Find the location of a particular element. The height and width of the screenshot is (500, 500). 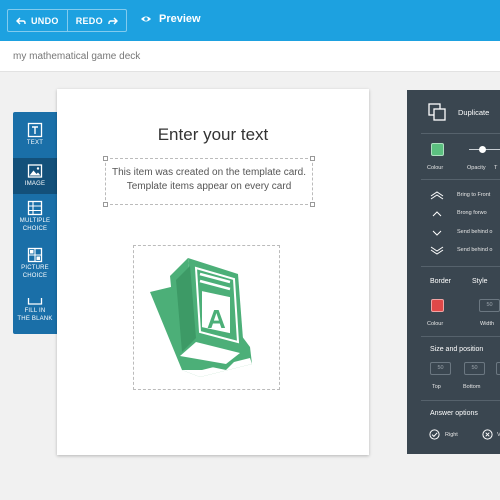

border-heading: Border is located at coordinates (441, 281).